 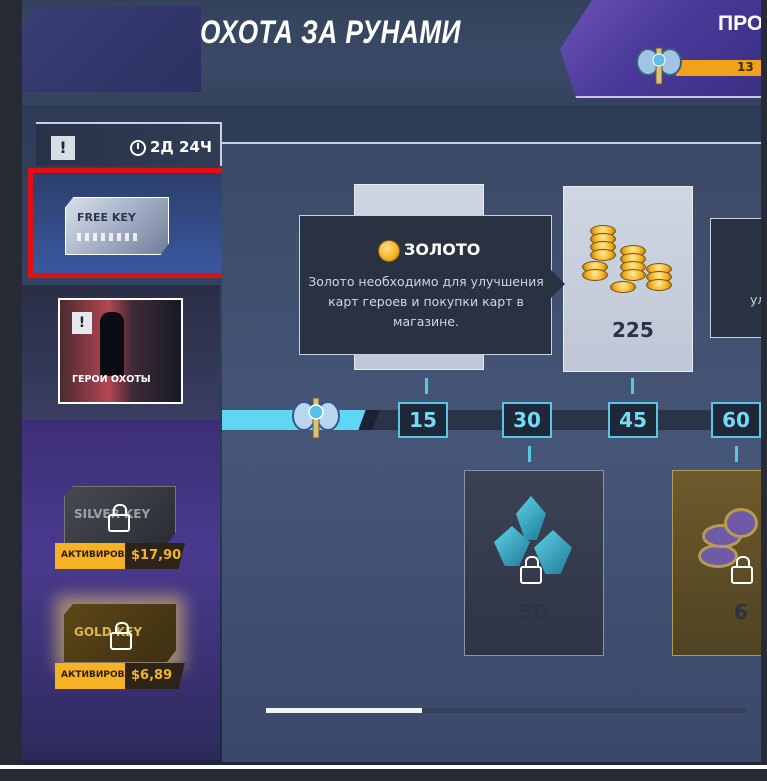 What do you see at coordinates (736, 420) in the screenshot?
I see `milestone-60: 60` at bounding box center [736, 420].